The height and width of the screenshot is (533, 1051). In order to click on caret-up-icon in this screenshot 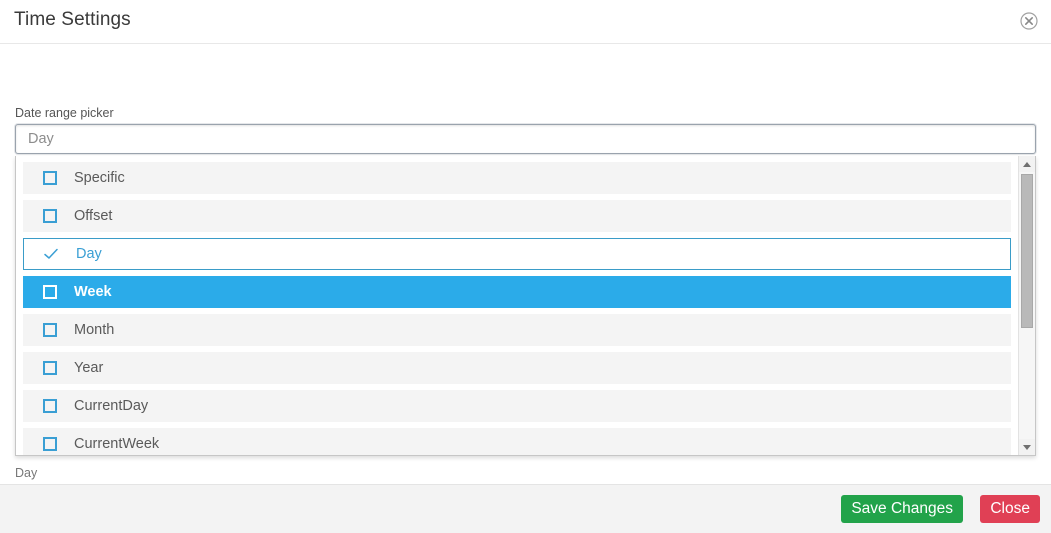, I will do `click(1027, 164)`.